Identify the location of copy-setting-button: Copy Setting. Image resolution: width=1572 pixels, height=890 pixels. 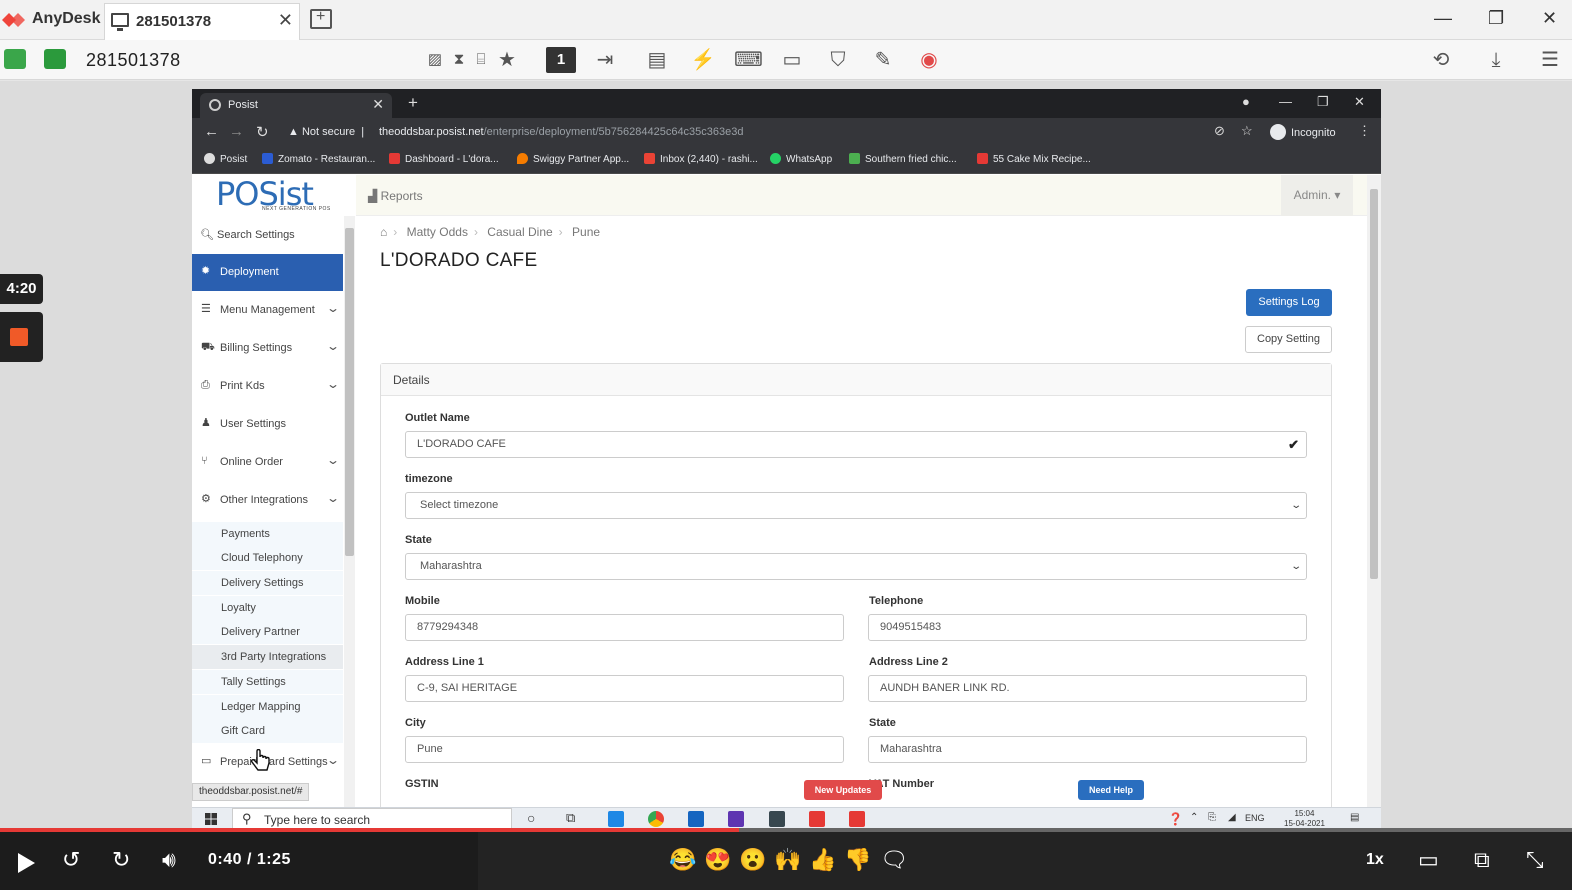
(1288, 339).